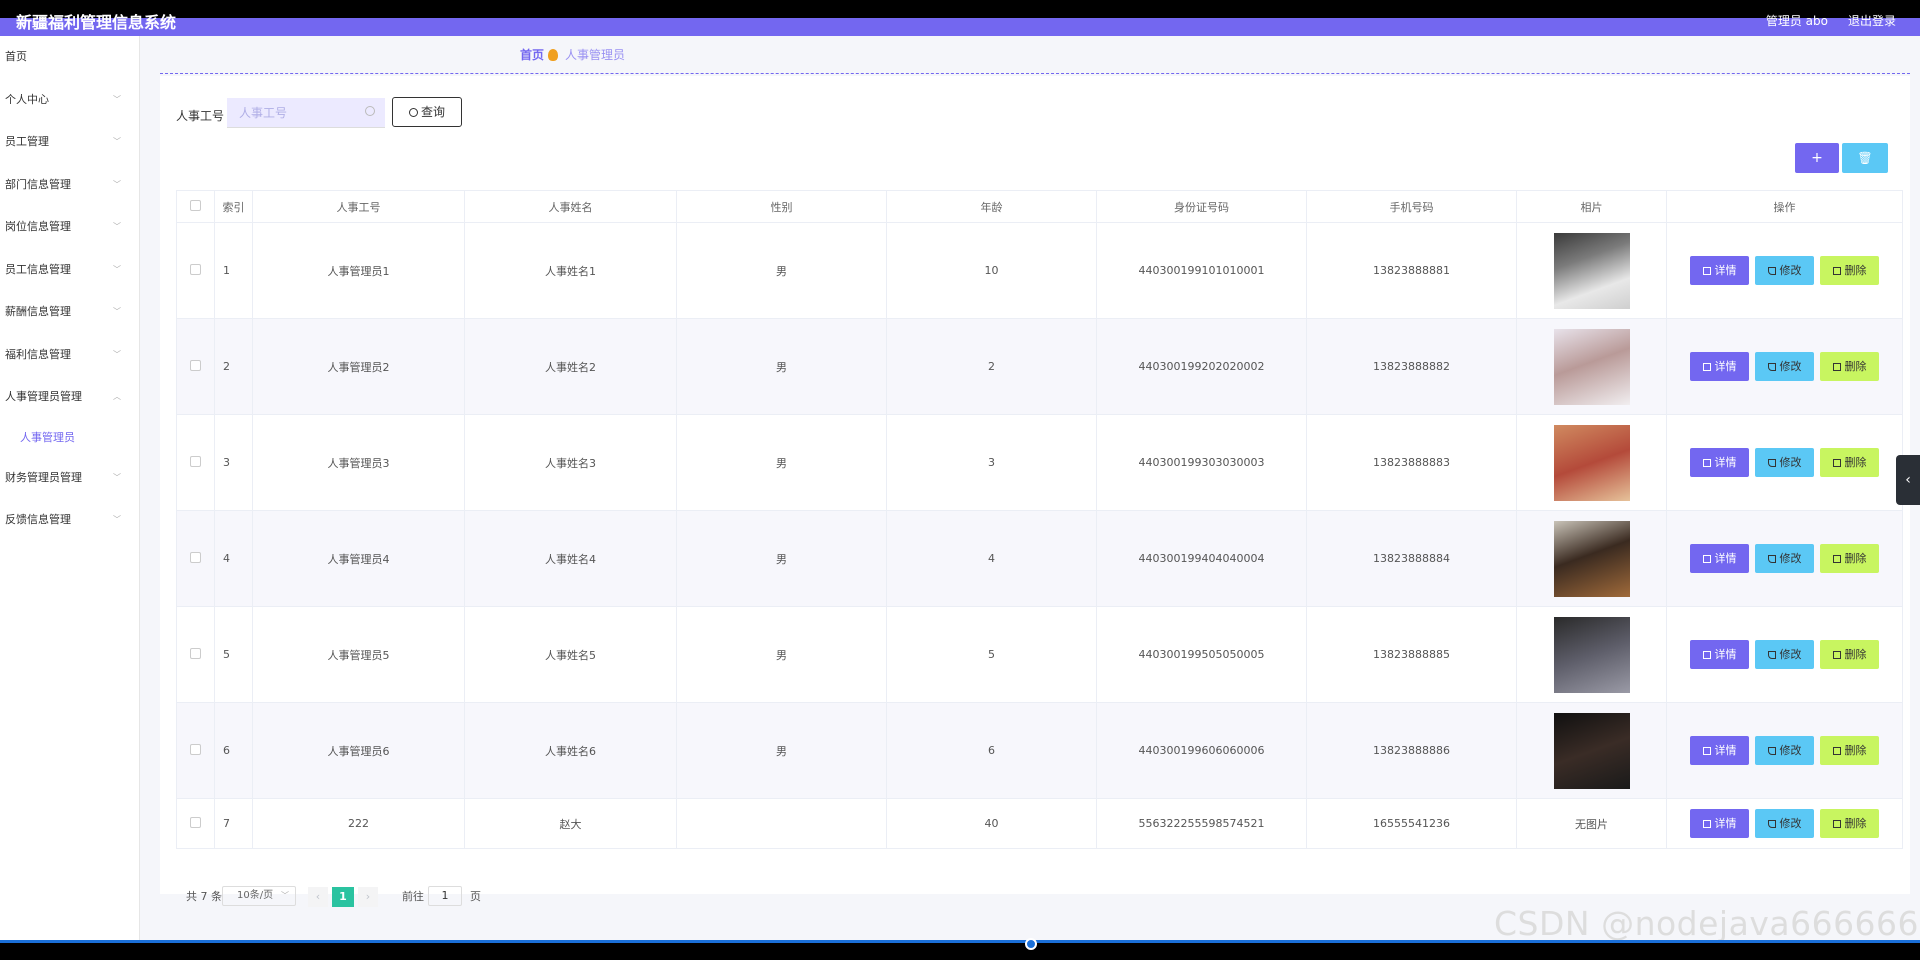 Image resolution: width=1920 pixels, height=960 pixels. I want to click on sidebar-item-home: 首页, so click(69, 57).